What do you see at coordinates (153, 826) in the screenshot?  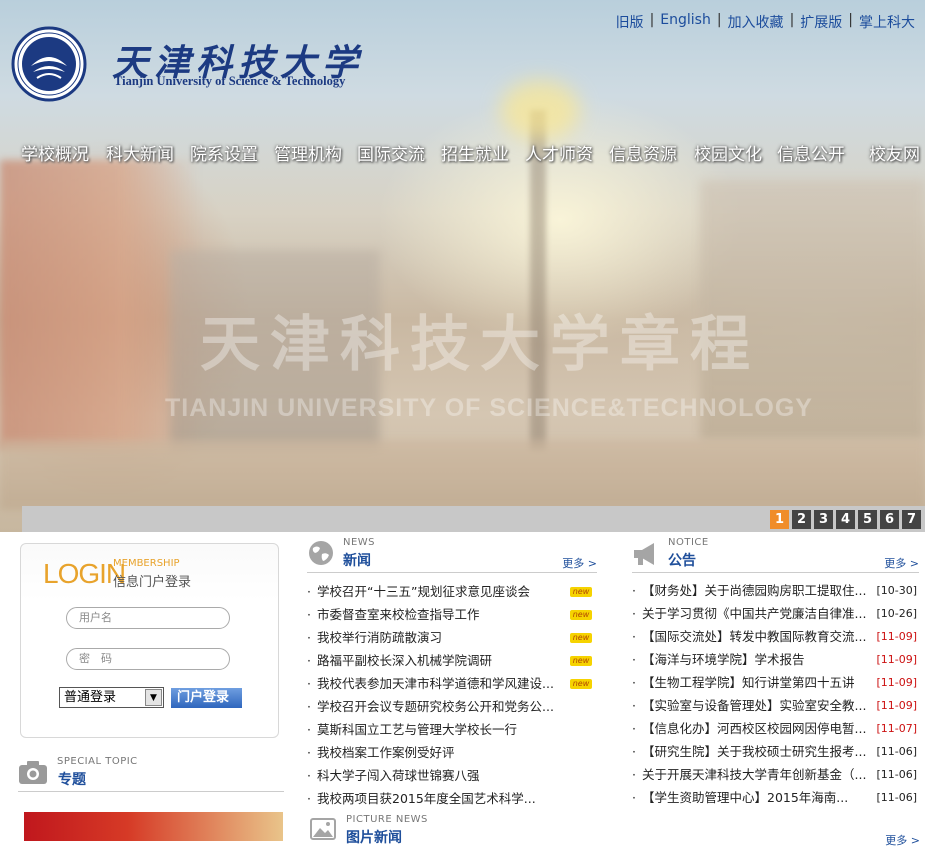 I see `special-topic-banner` at bounding box center [153, 826].